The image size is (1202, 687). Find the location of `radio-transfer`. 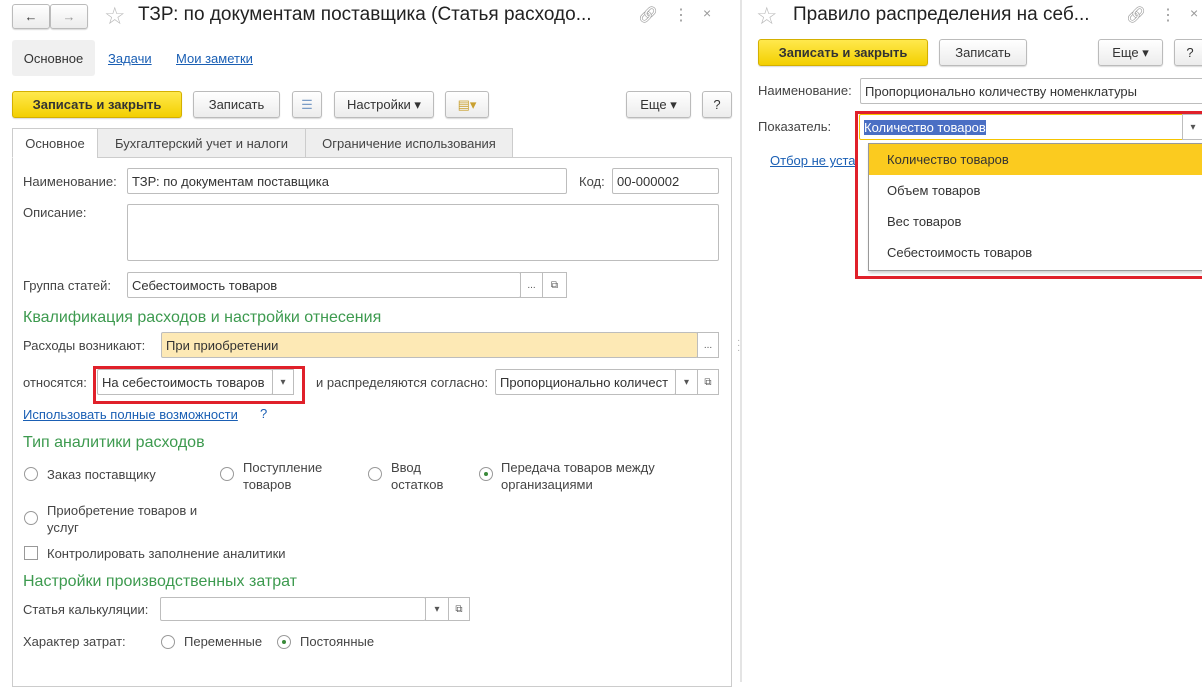

radio-transfer is located at coordinates (486, 474).